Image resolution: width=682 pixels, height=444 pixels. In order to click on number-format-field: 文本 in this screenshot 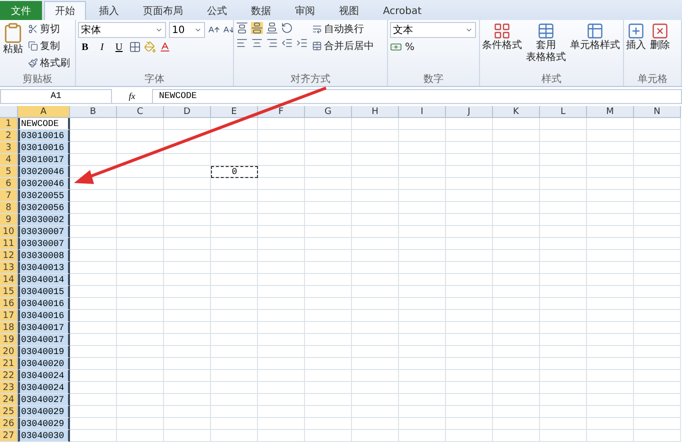, I will do `click(433, 30)`.